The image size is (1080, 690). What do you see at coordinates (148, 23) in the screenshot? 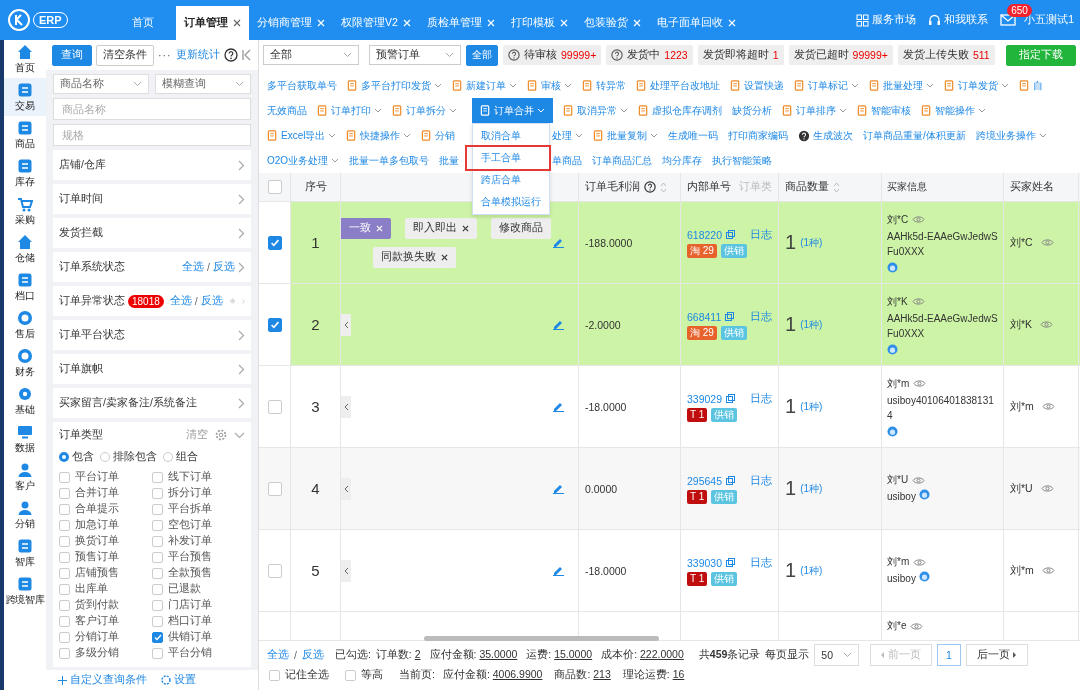
I see `page-tab: 首页` at bounding box center [148, 23].